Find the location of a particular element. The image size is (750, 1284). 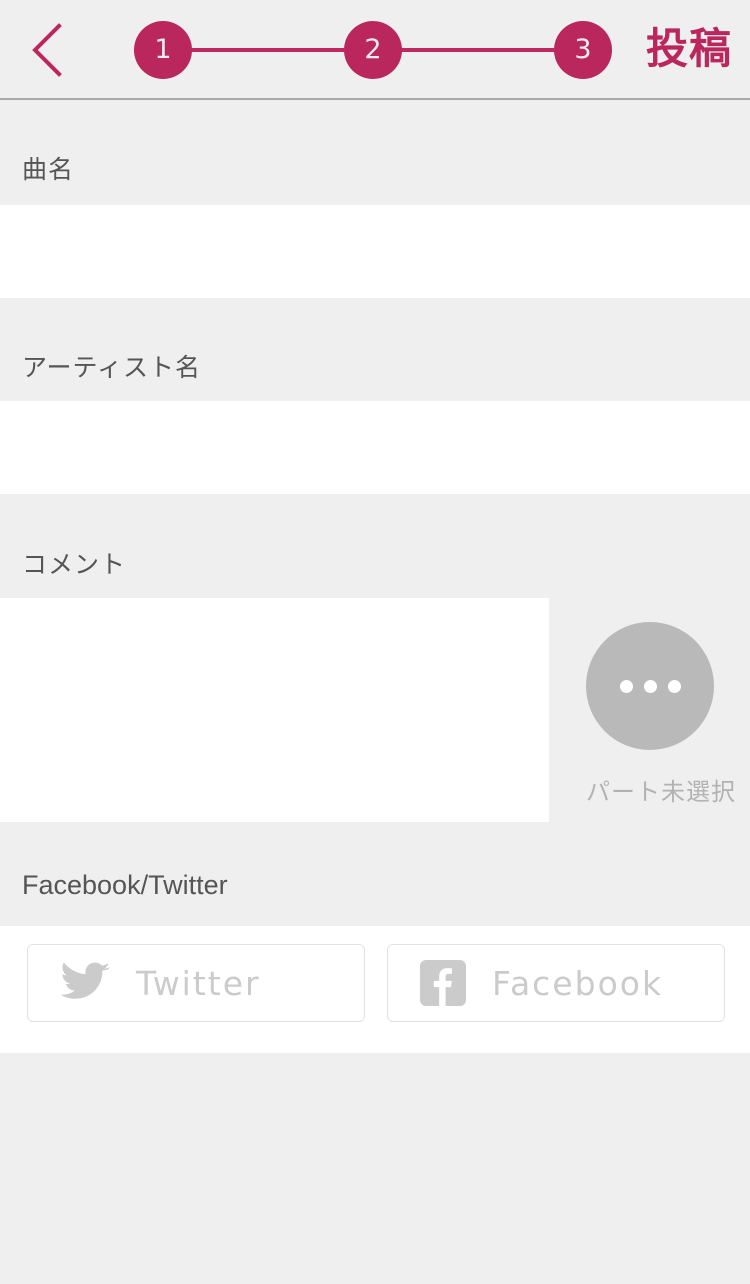

facebook-share-button: Facebook is located at coordinates (556, 983).